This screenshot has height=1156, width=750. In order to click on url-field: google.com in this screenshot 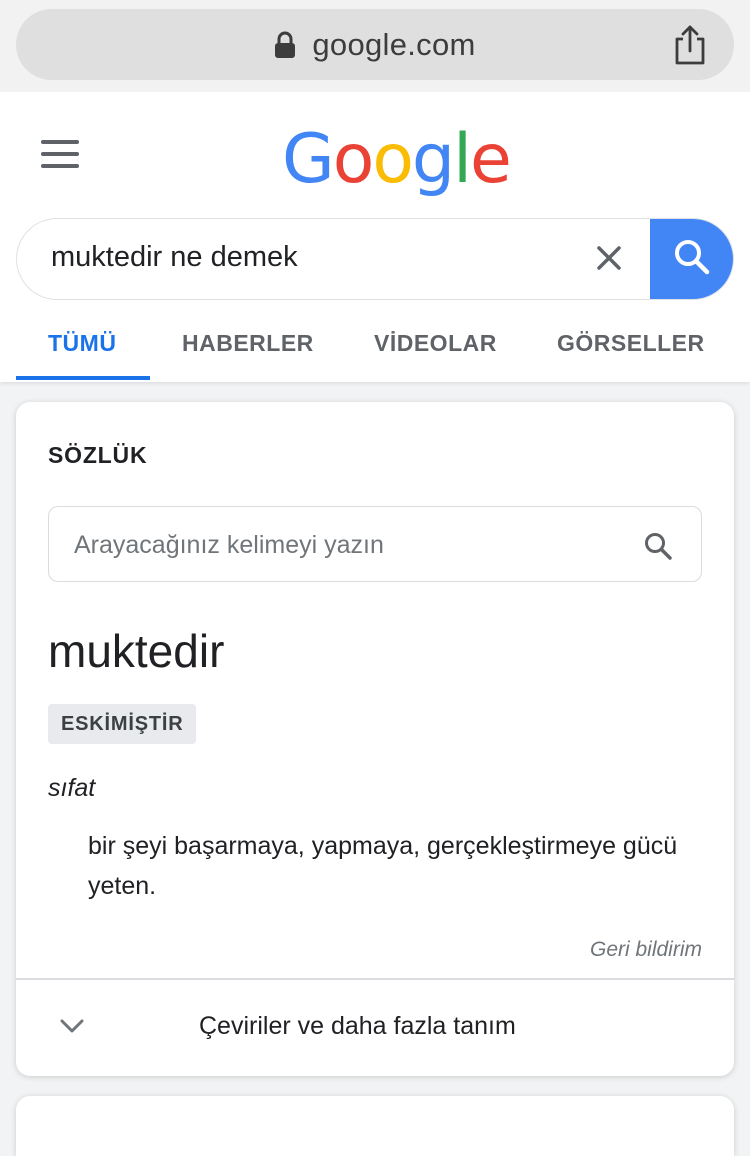, I will do `click(375, 44)`.